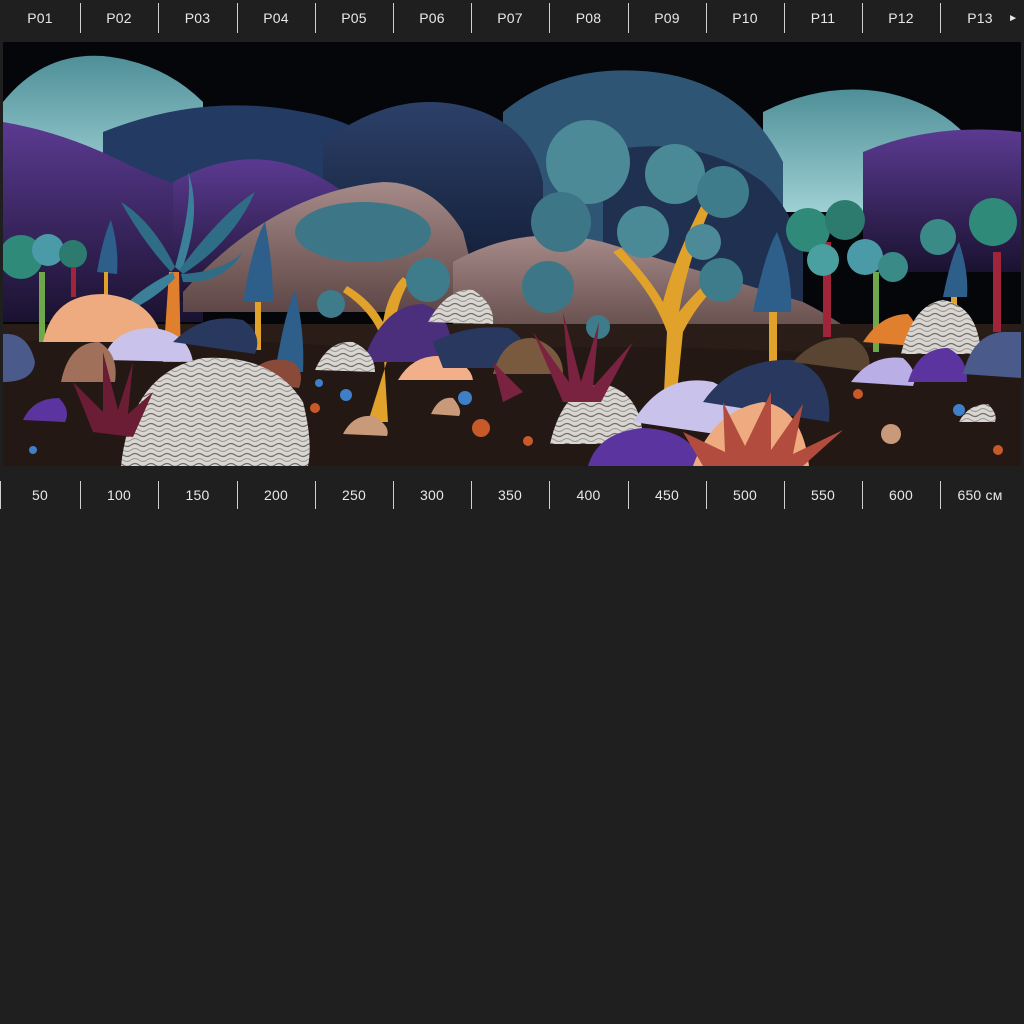  What do you see at coordinates (276, 18) in the screenshot?
I see `panel-label: P04` at bounding box center [276, 18].